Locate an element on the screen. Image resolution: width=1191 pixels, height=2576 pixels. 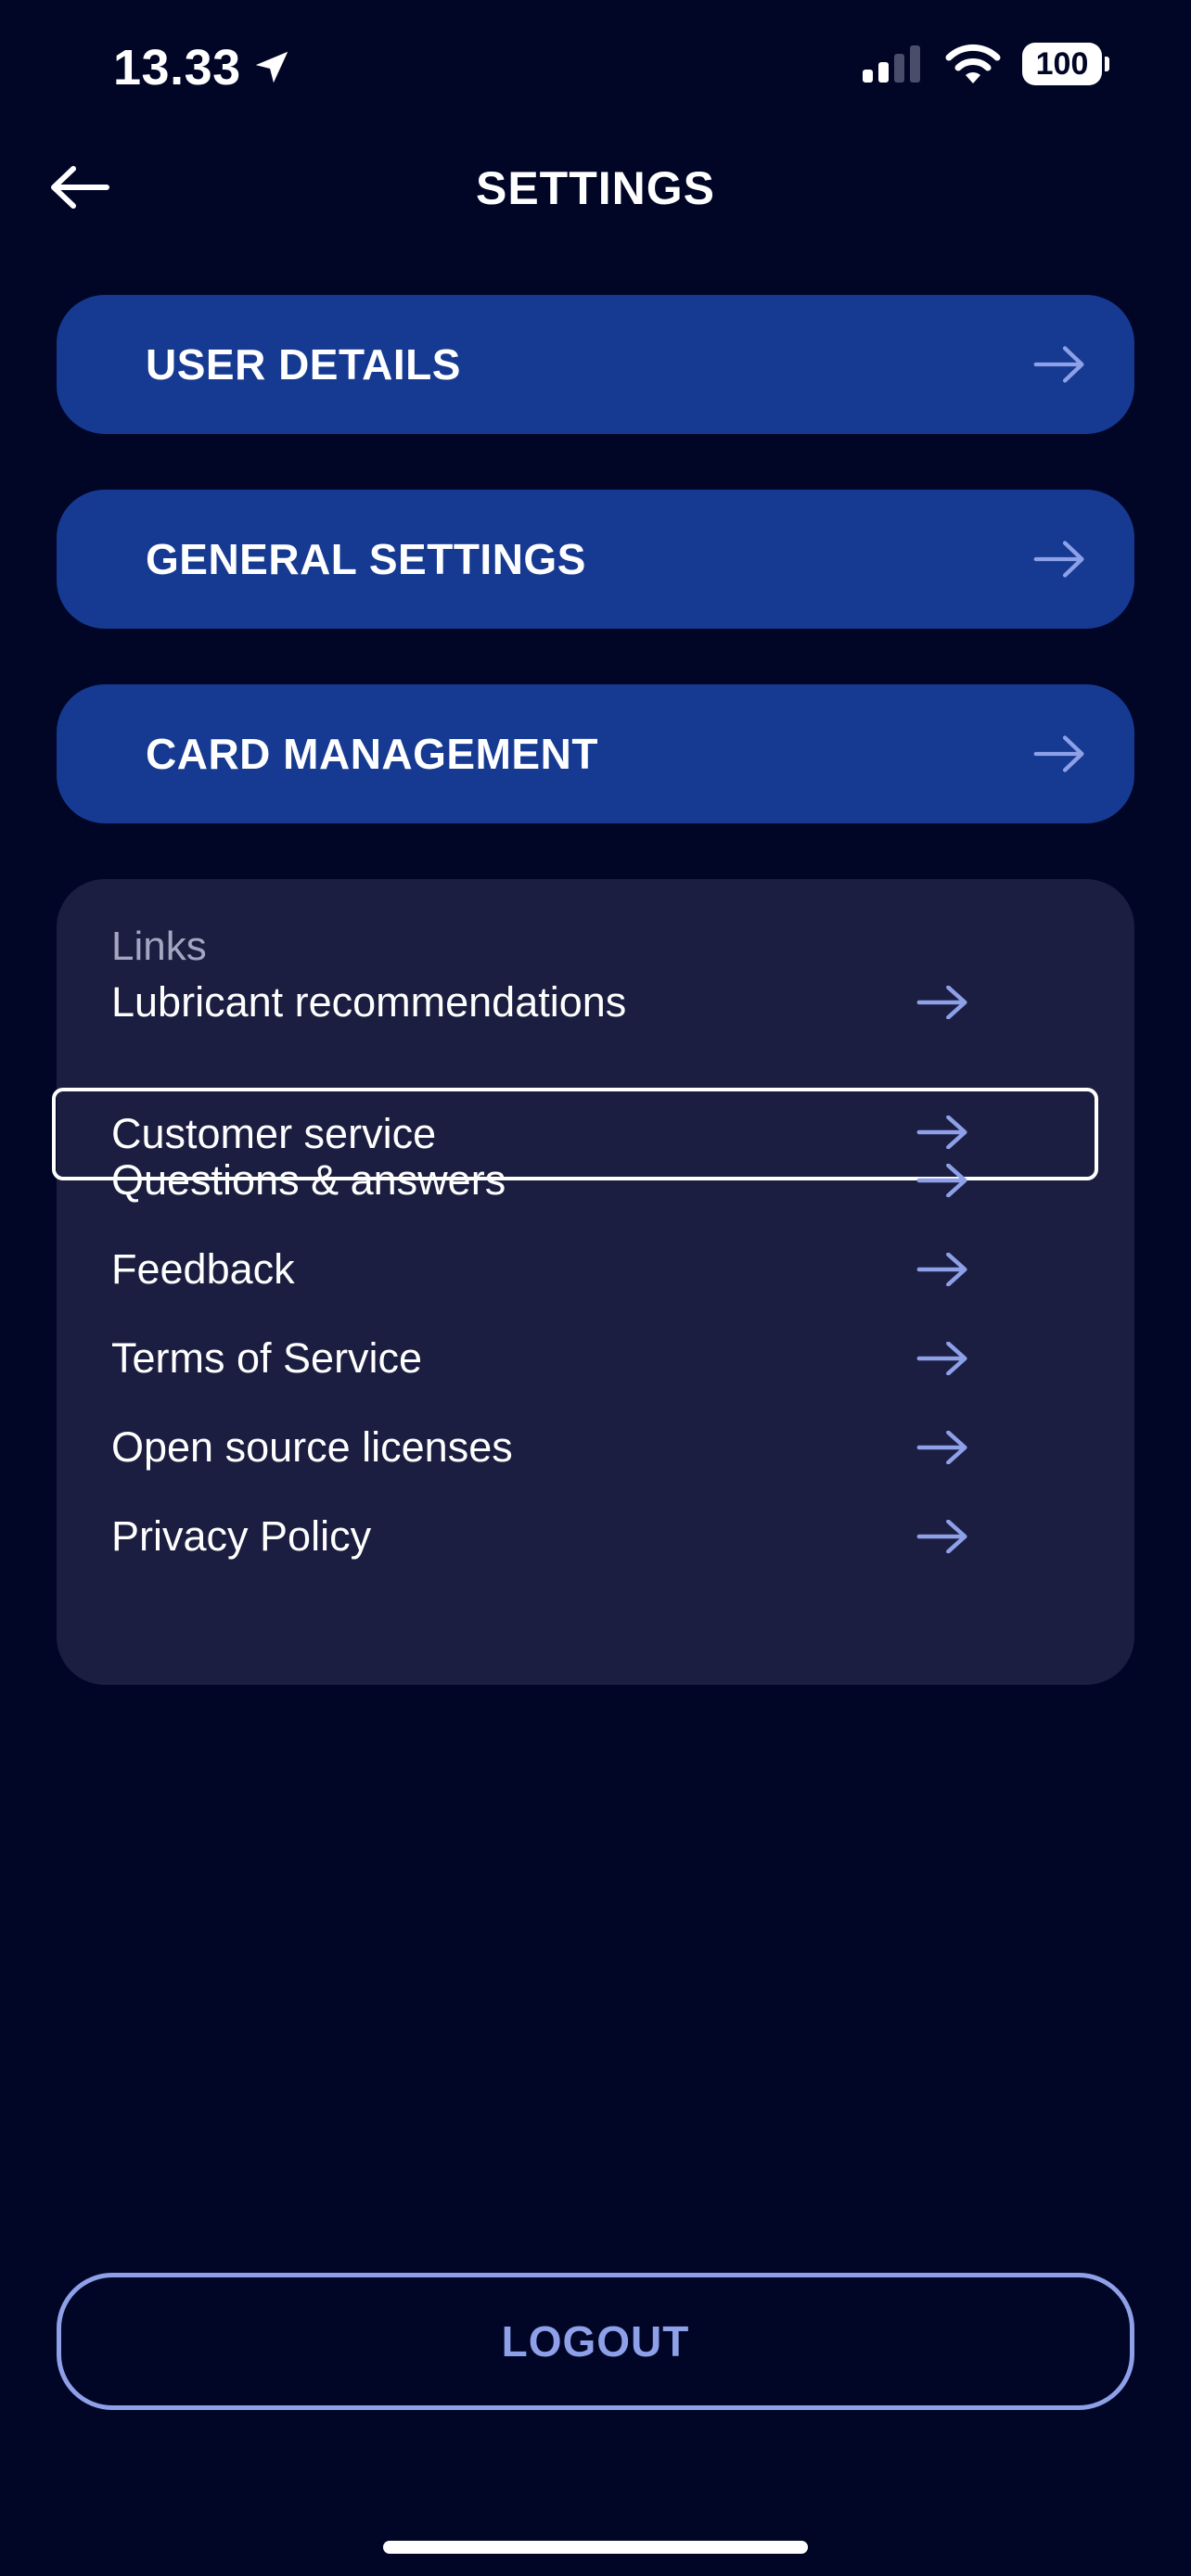
location-arrow-icon is located at coordinates (271, 67).